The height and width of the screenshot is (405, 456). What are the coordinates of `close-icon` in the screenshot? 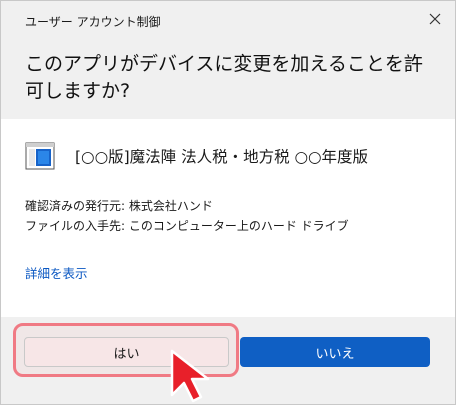 It's located at (435, 19).